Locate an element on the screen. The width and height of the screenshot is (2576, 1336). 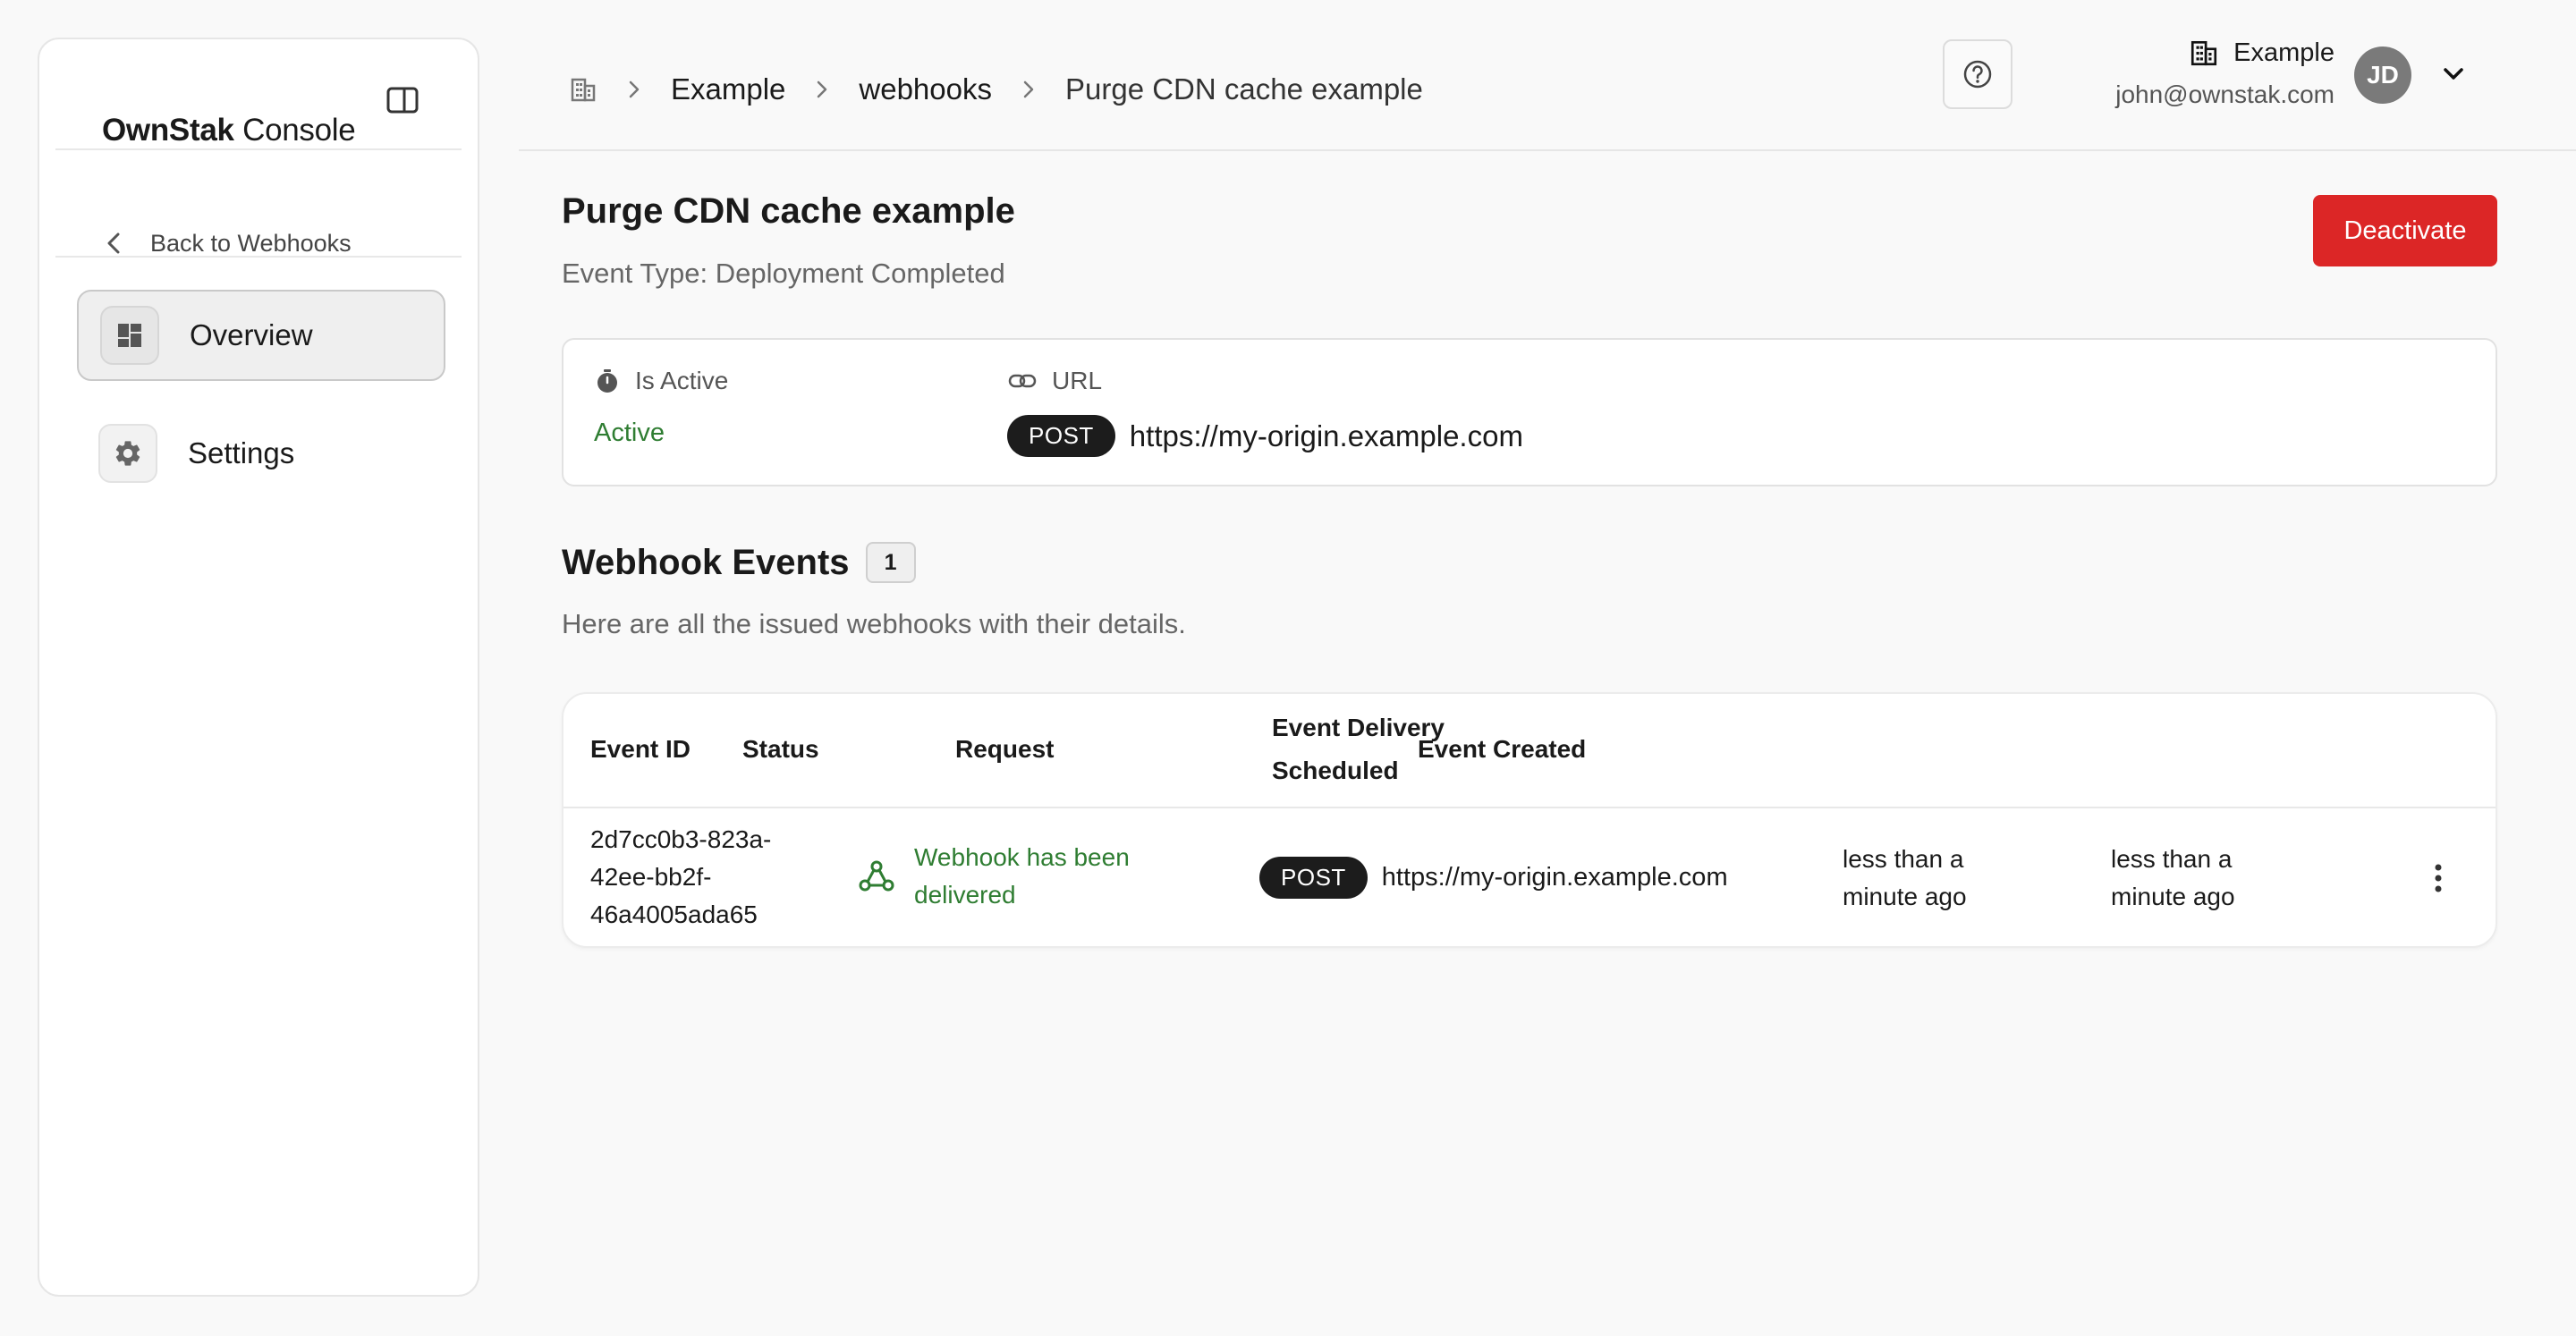
sidebar-item-overview: Overview is located at coordinates (261, 336).